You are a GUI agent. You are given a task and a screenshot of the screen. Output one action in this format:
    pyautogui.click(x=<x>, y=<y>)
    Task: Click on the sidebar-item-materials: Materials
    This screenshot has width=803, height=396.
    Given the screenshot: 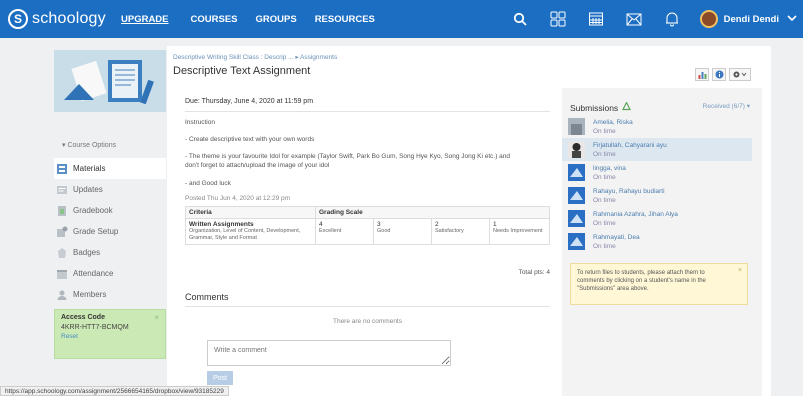 What is the action you would take?
    pyautogui.click(x=110, y=168)
    